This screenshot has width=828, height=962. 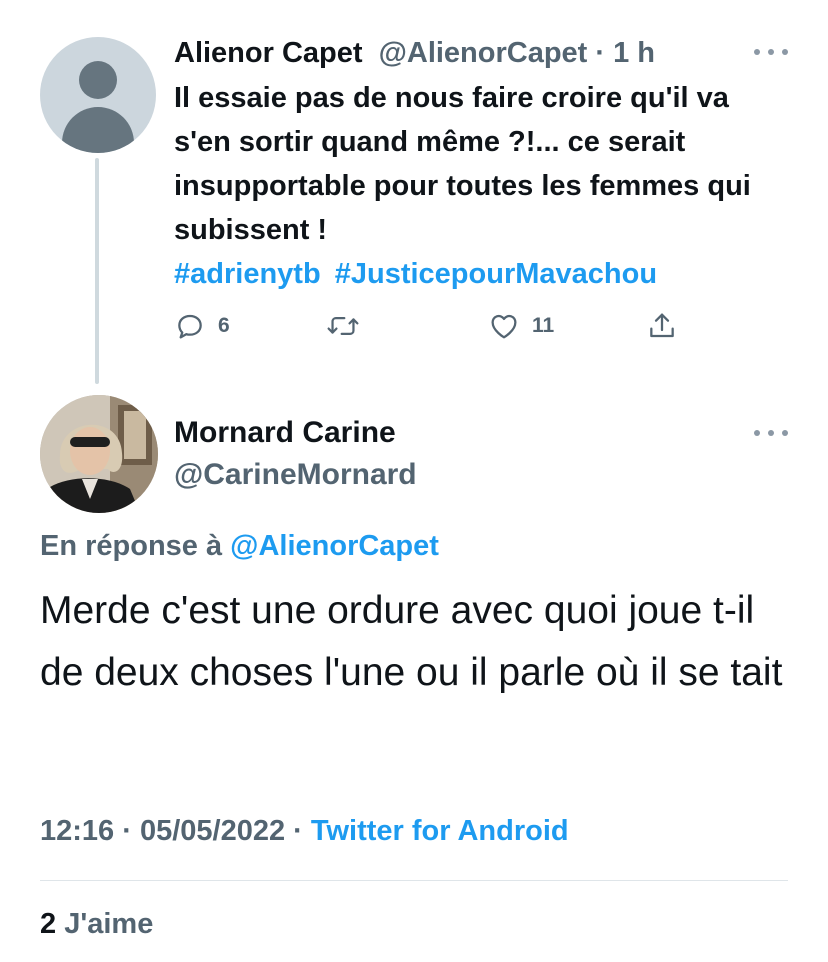 I want to click on reply-mention-link: @AlienorCapet, so click(x=334, y=546).